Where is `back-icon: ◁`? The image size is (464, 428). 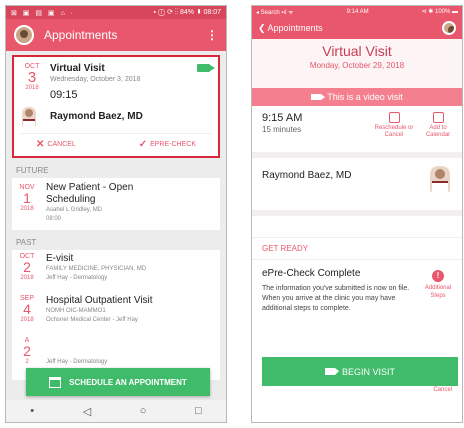
back-icon: ◁ is located at coordinates (87, 411).